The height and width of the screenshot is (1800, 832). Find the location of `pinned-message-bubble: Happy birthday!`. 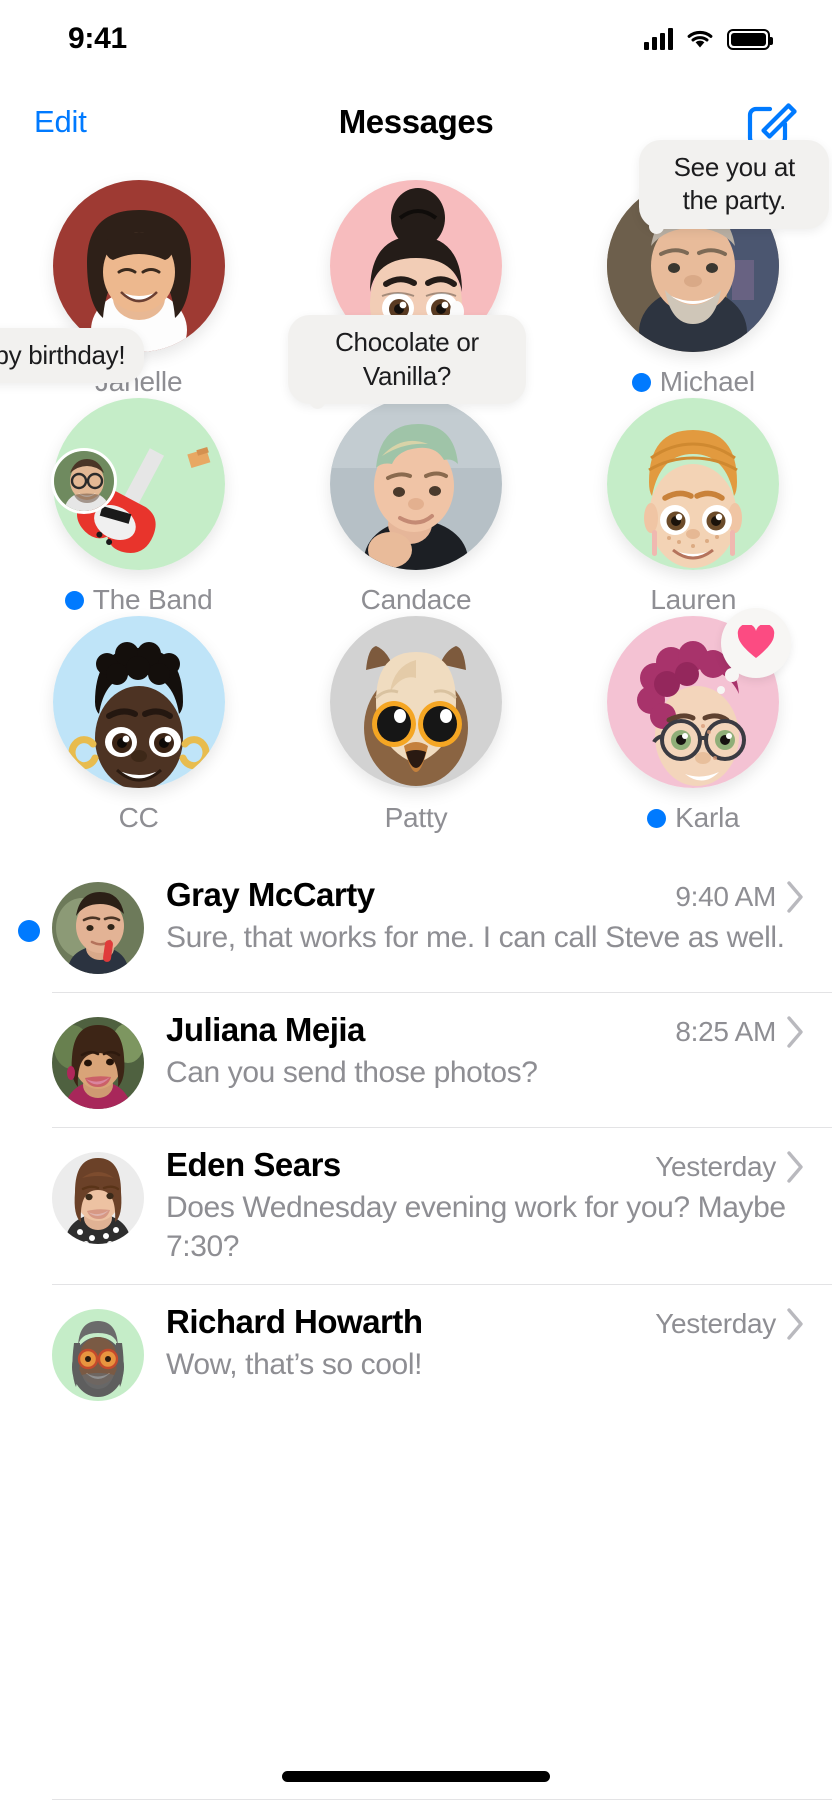

pinned-message-bubble: Happy birthday! is located at coordinates (72, 356).